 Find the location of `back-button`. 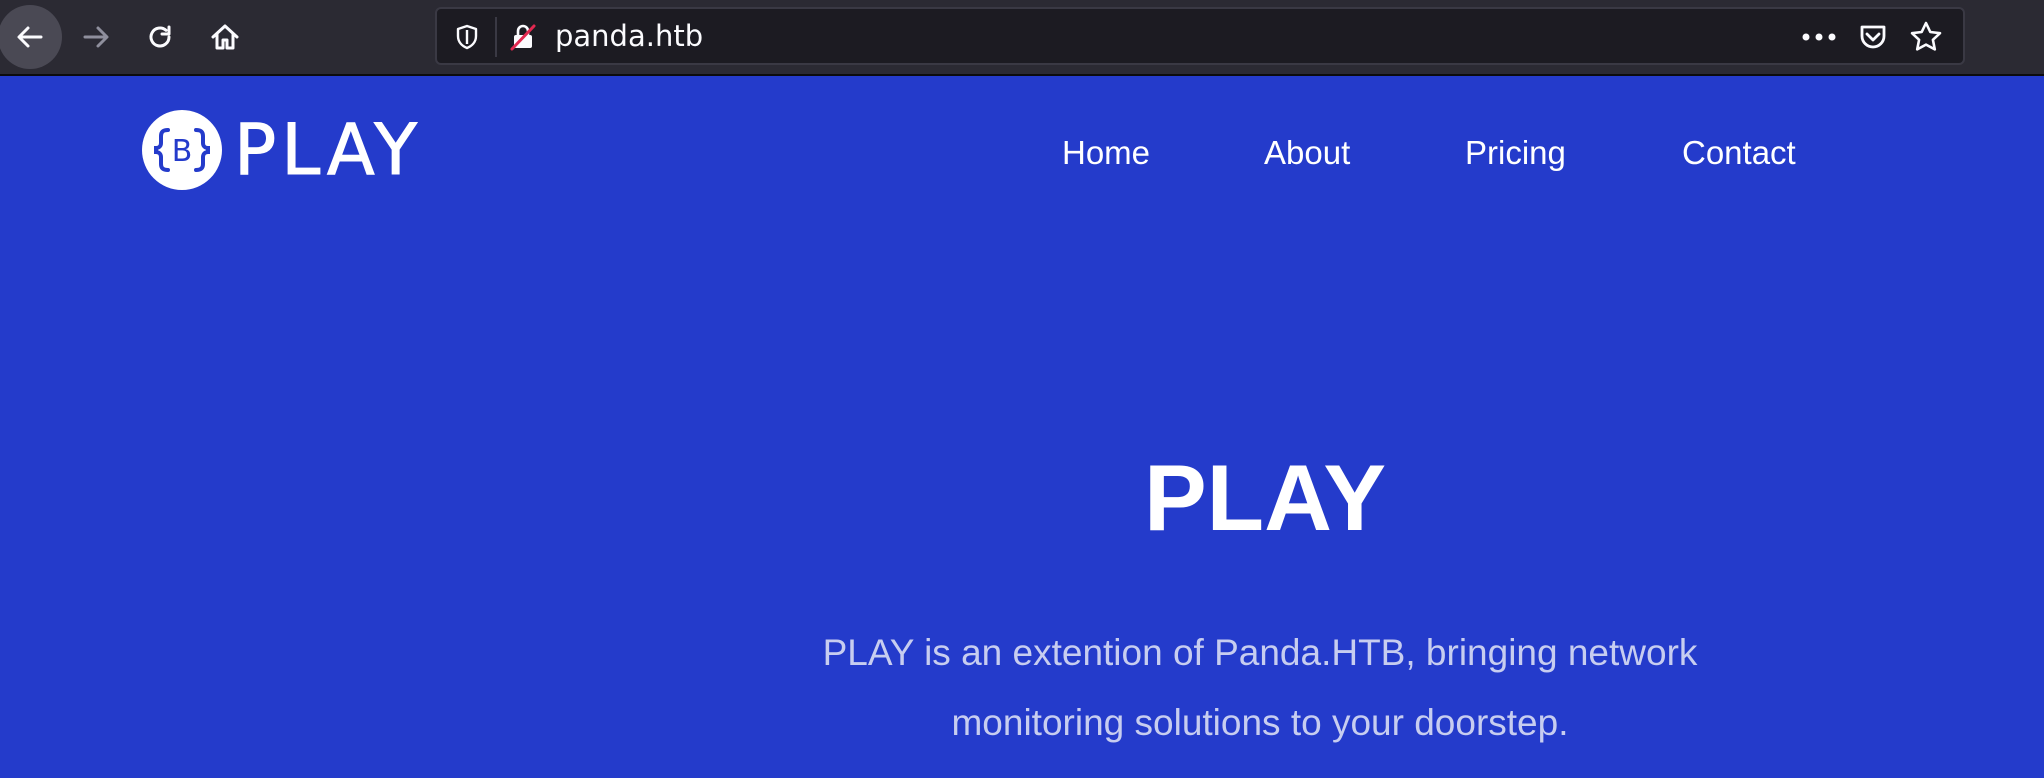

back-button is located at coordinates (31, 37).